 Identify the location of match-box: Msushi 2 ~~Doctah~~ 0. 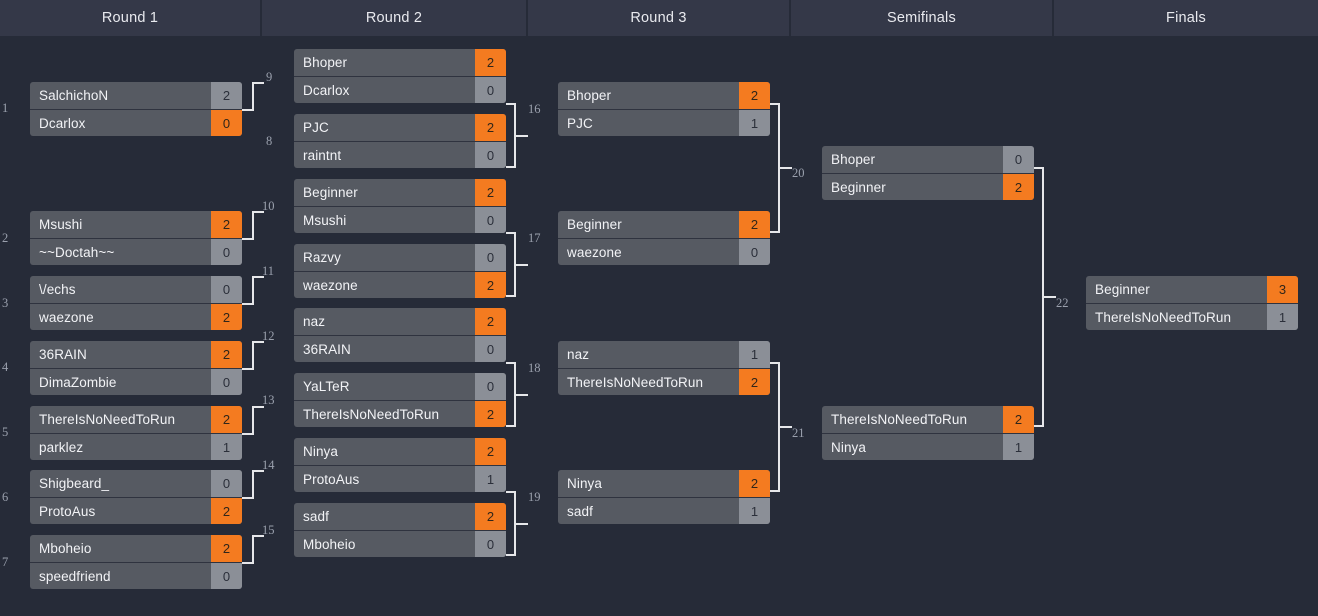
(136, 238).